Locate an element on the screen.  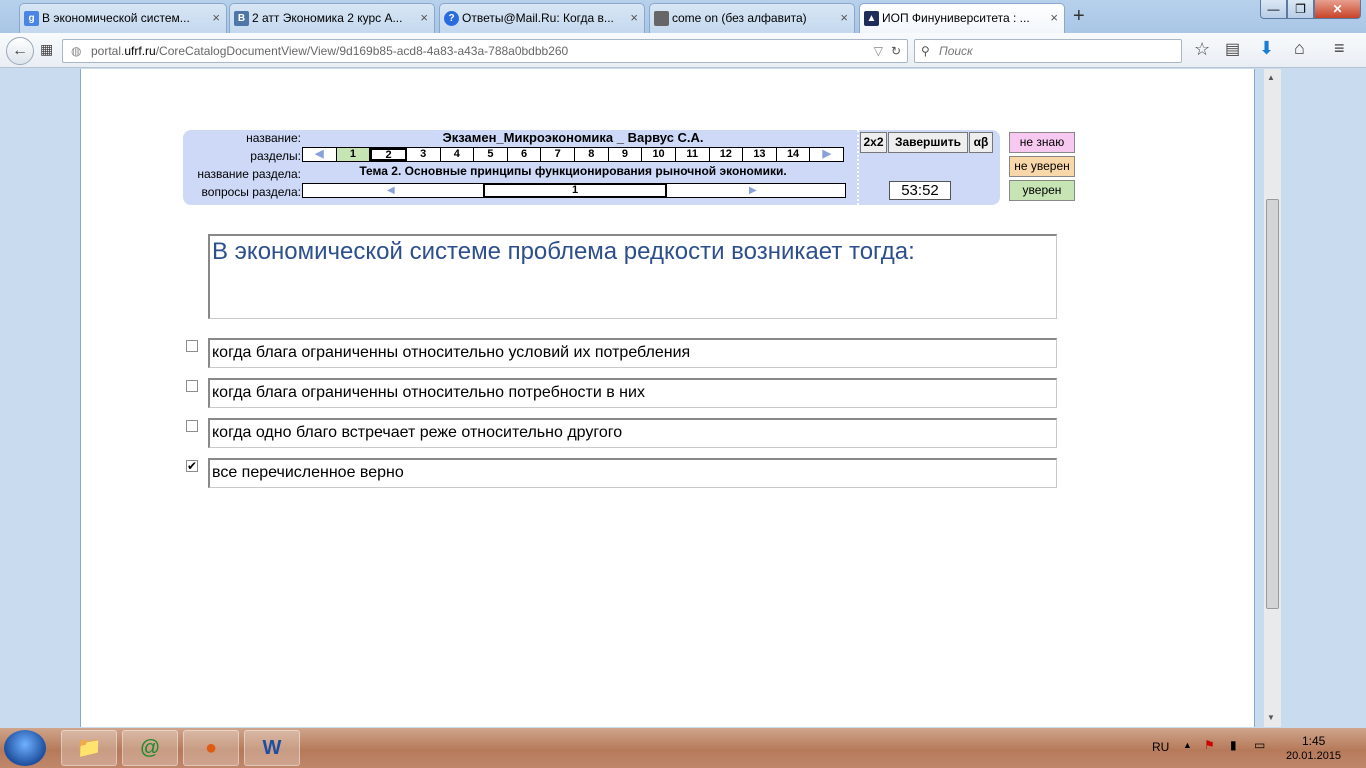
not-sure-button: не уверен is located at coordinates (1042, 166).